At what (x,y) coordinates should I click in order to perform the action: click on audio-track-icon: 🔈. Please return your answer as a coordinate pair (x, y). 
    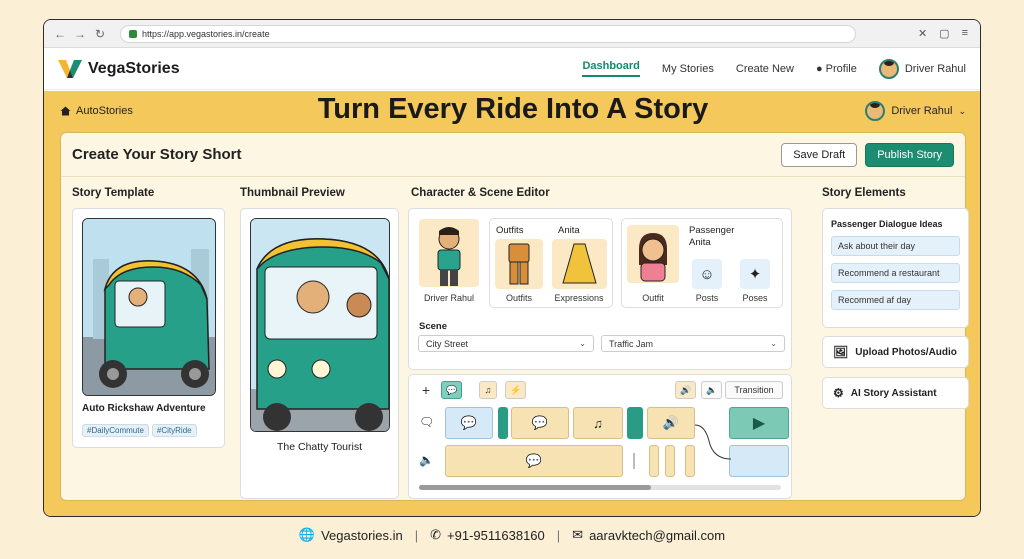
    Looking at the image, I should click on (426, 460).